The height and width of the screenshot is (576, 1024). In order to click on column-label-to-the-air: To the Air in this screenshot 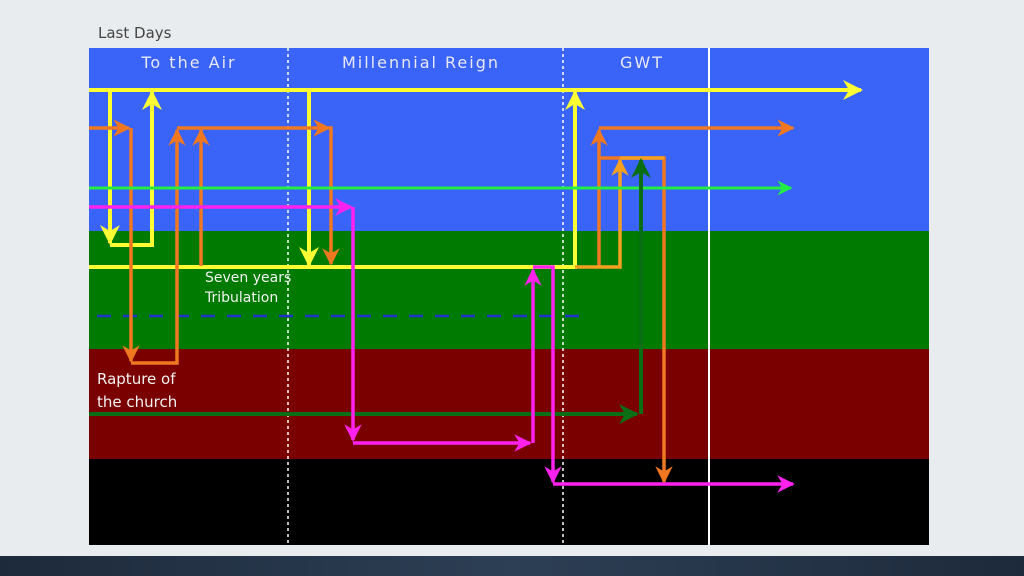, I will do `click(188, 62)`.